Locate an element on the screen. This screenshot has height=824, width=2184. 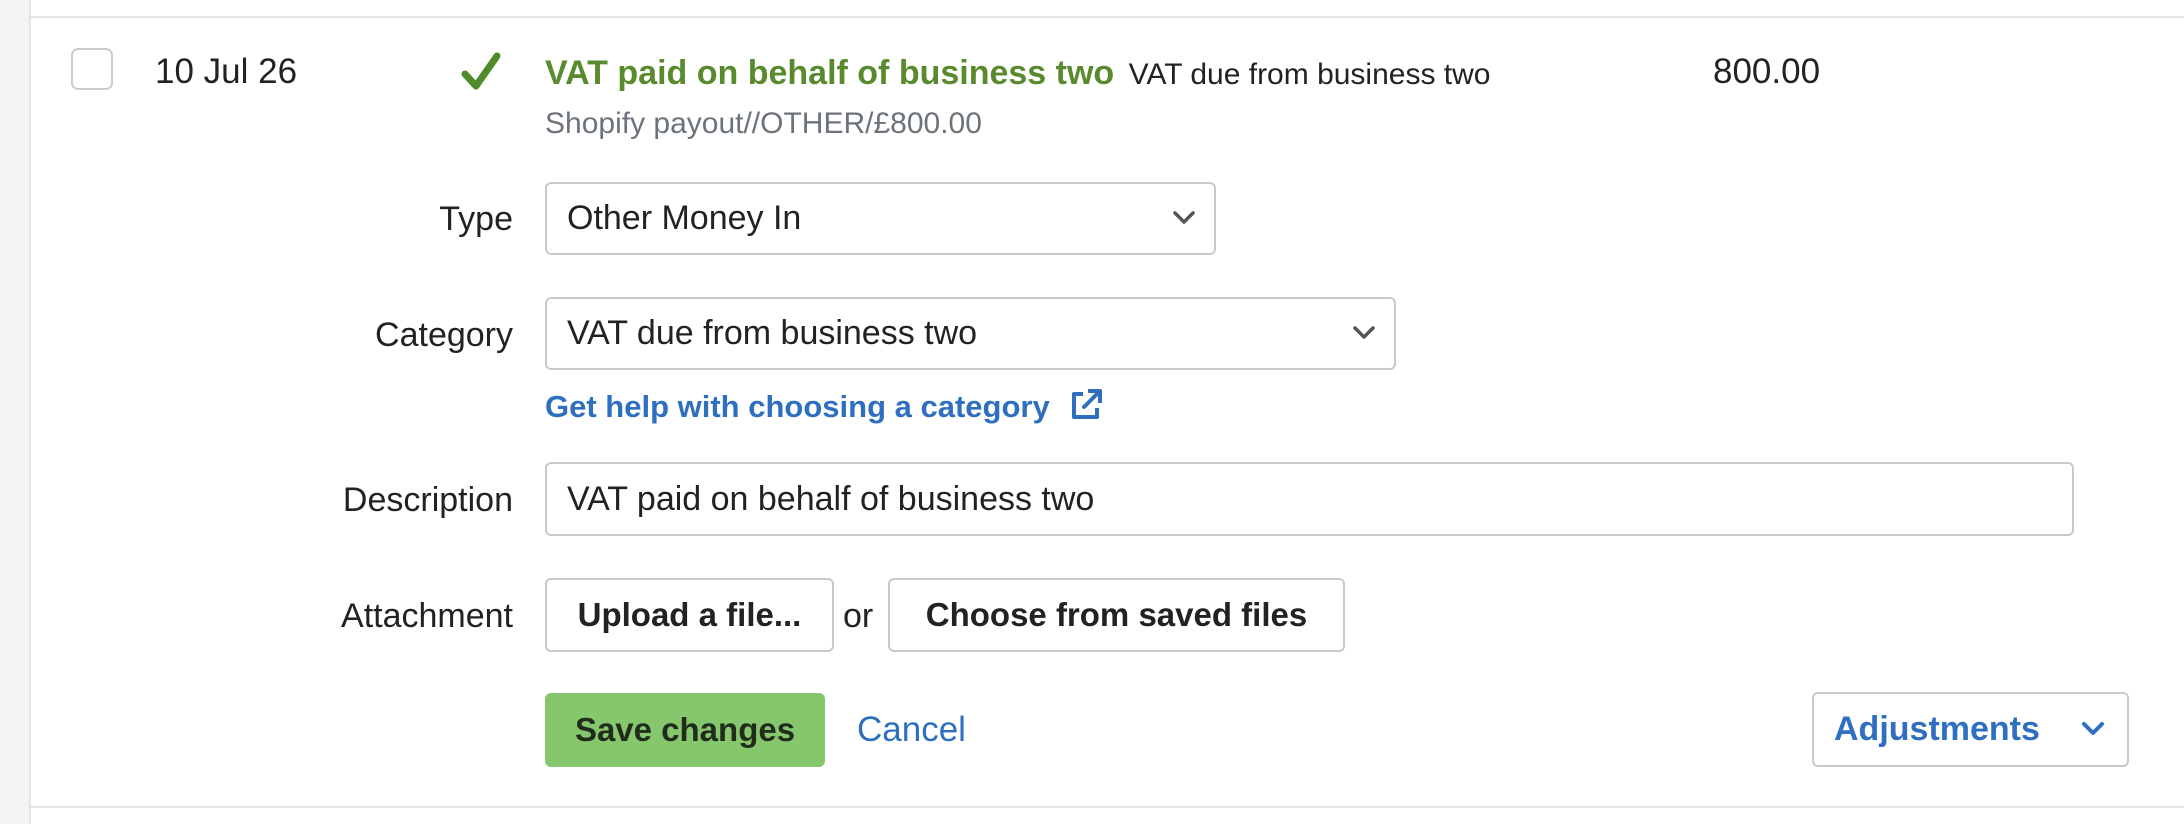
adjustments-dropdown: Adjustments is located at coordinates (1970, 729).